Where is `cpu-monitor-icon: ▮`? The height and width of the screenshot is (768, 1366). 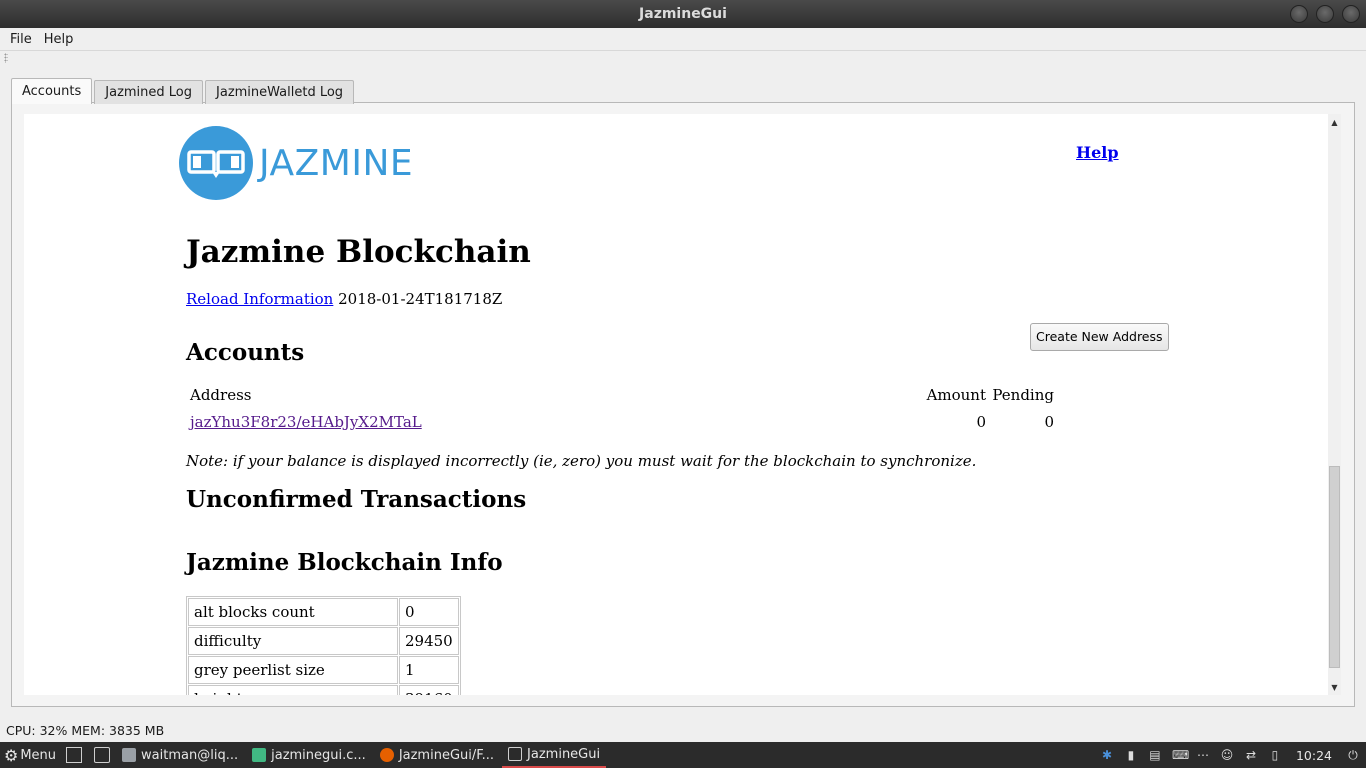 cpu-monitor-icon: ▮ is located at coordinates (1131, 755).